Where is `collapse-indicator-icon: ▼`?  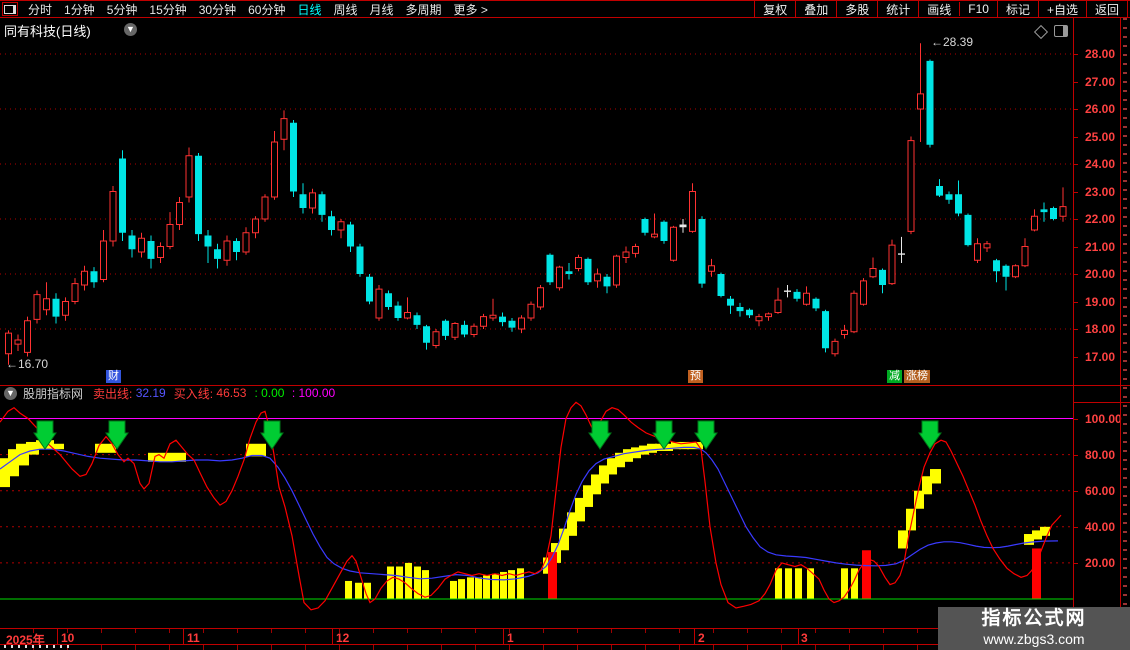
collapse-indicator-icon: ▼ is located at coordinates (10, 393).